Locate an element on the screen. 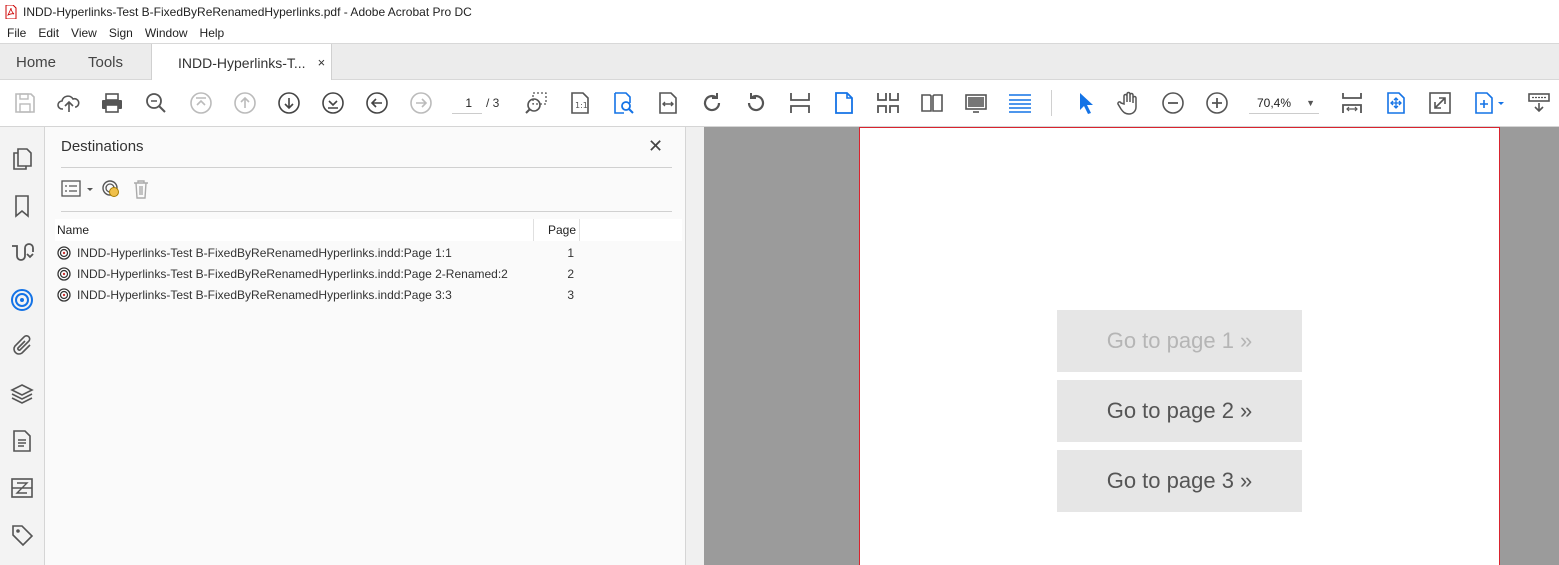  find-in-page-icon is located at coordinates (624, 103).